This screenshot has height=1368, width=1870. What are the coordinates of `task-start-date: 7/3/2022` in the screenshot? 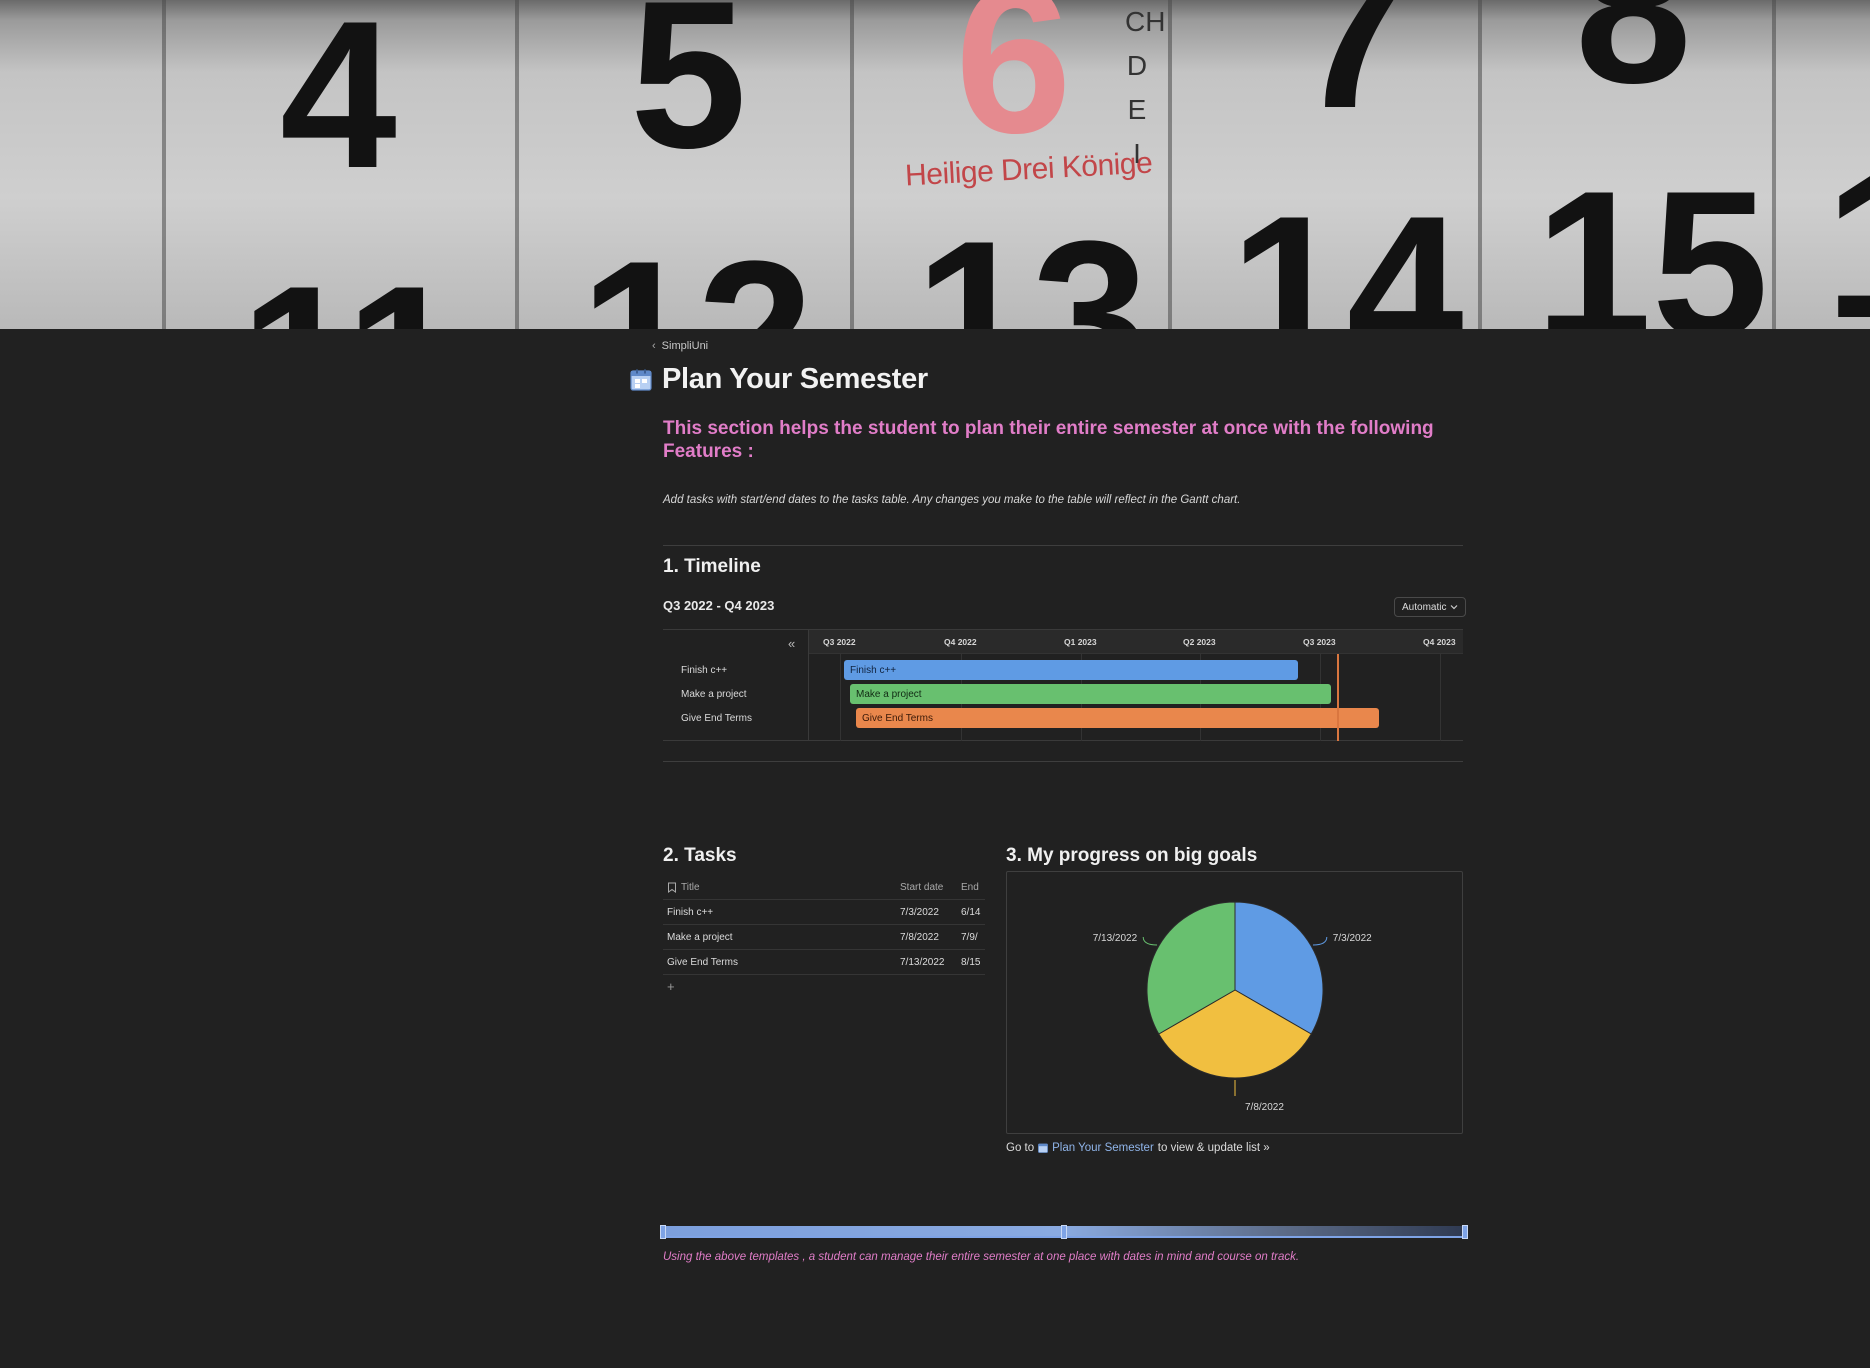 It's located at (930, 912).